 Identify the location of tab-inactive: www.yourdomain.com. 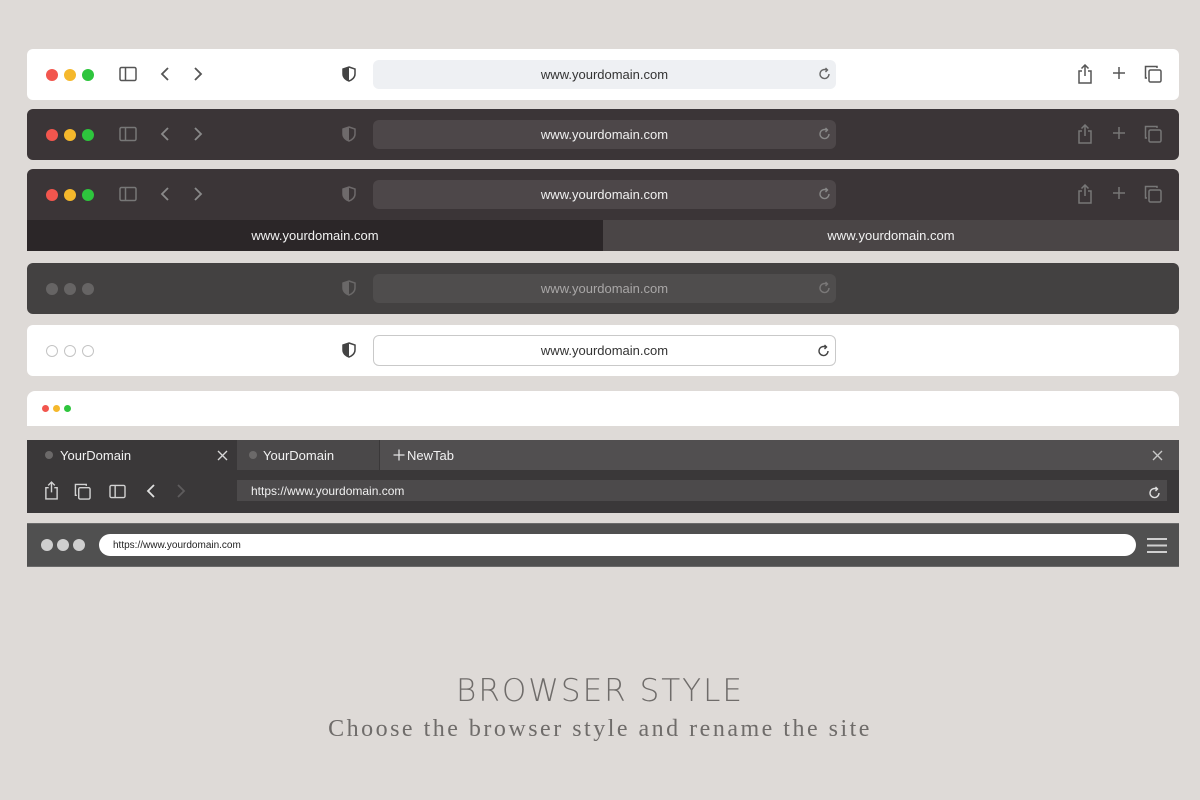
(891, 235).